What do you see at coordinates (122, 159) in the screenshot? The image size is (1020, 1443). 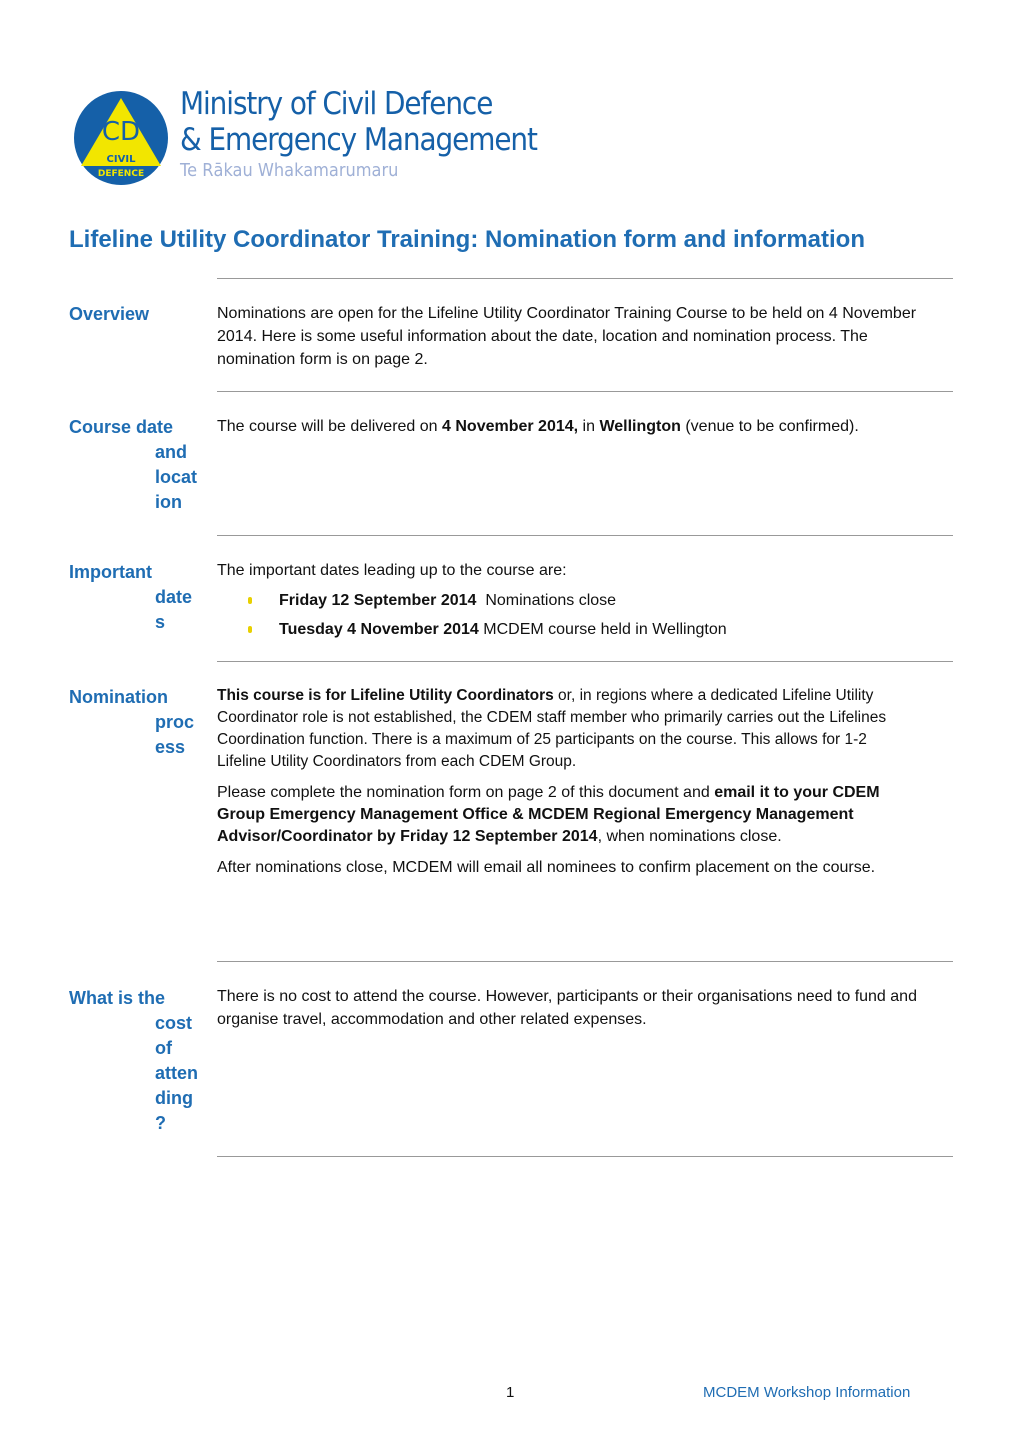 I see `svg-text: CIVIL` at bounding box center [122, 159].